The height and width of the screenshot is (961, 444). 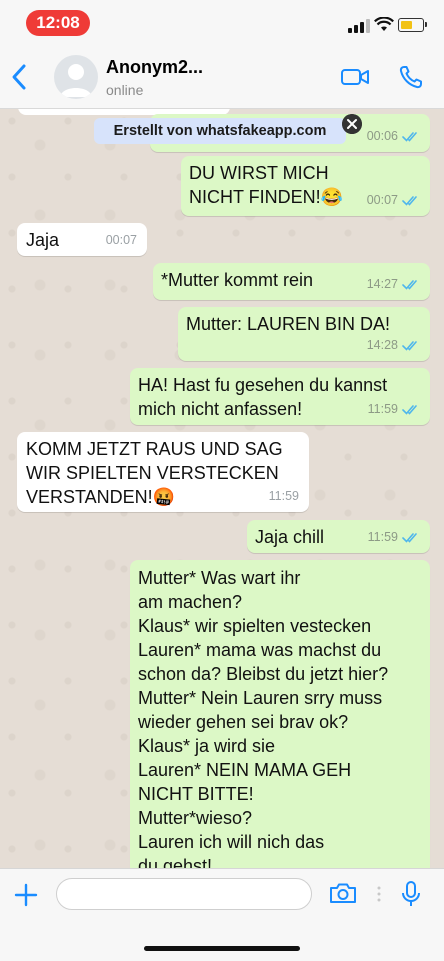 I want to click on message-input, so click(x=184, y=894).